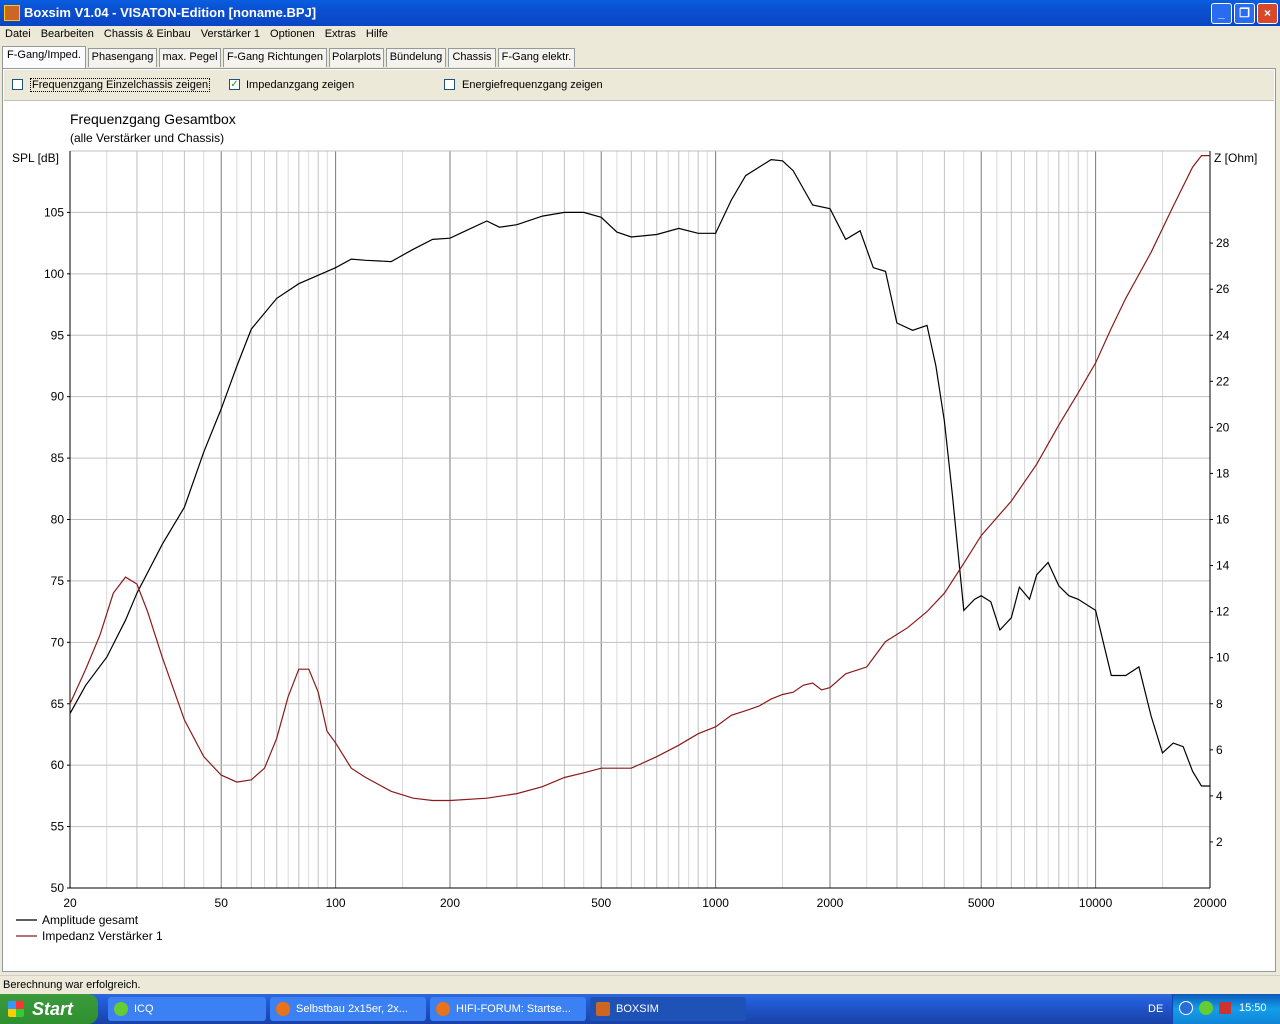 This screenshot has width=1280, height=1024. I want to click on icq-flower-icon, so click(121, 1009).